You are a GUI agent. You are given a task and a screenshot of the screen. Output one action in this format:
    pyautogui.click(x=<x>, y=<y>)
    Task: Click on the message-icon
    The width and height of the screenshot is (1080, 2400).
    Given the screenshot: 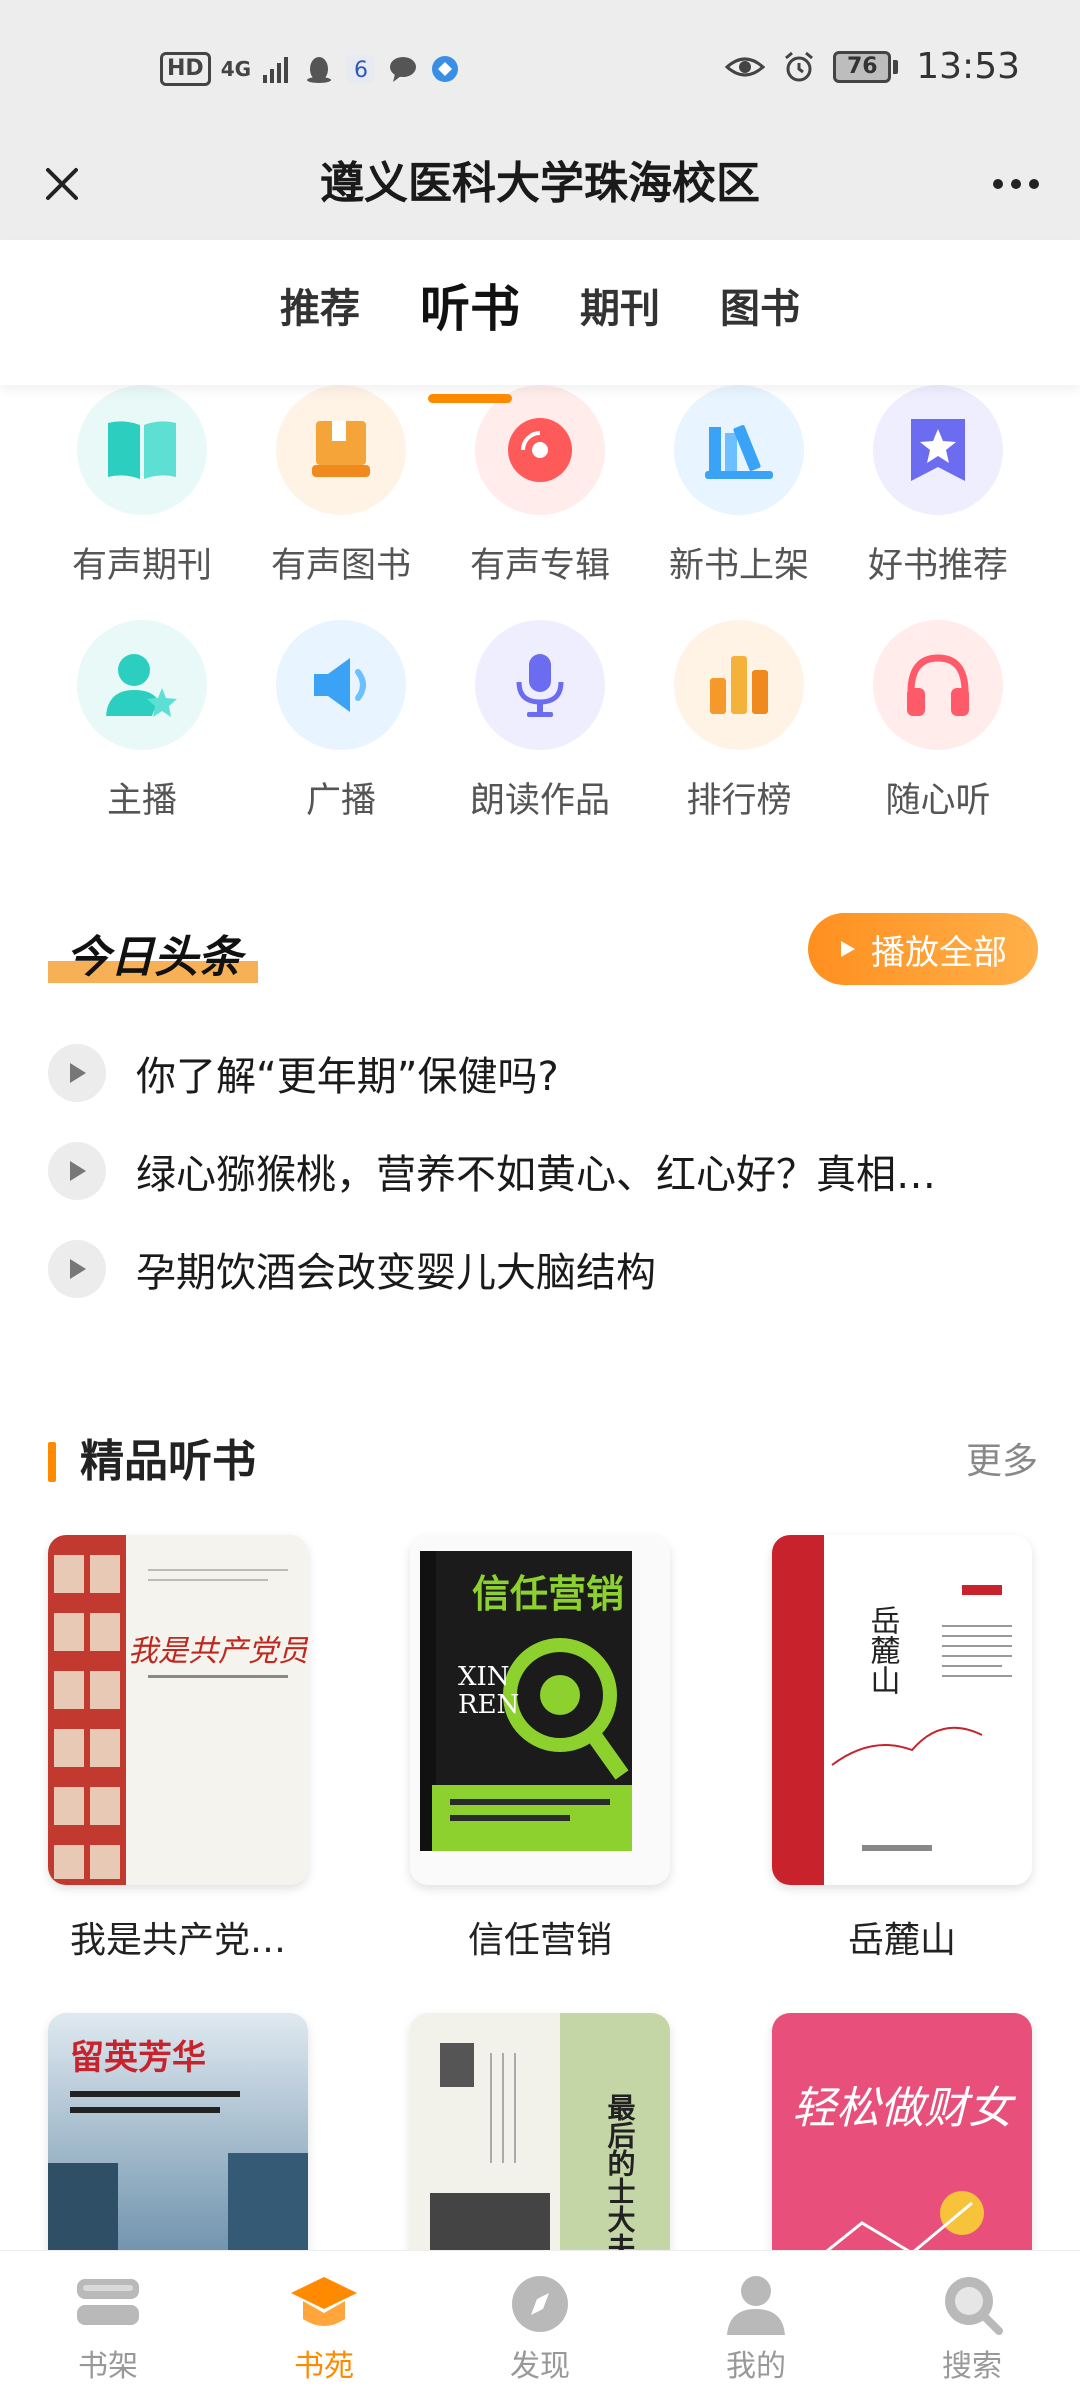 What is the action you would take?
    pyautogui.click(x=403, y=69)
    